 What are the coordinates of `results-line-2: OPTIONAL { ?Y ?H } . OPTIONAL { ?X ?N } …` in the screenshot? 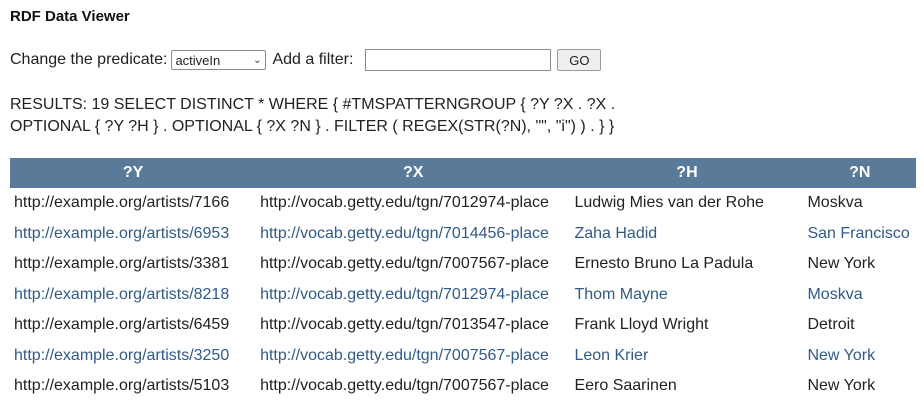 It's located at (312, 126).